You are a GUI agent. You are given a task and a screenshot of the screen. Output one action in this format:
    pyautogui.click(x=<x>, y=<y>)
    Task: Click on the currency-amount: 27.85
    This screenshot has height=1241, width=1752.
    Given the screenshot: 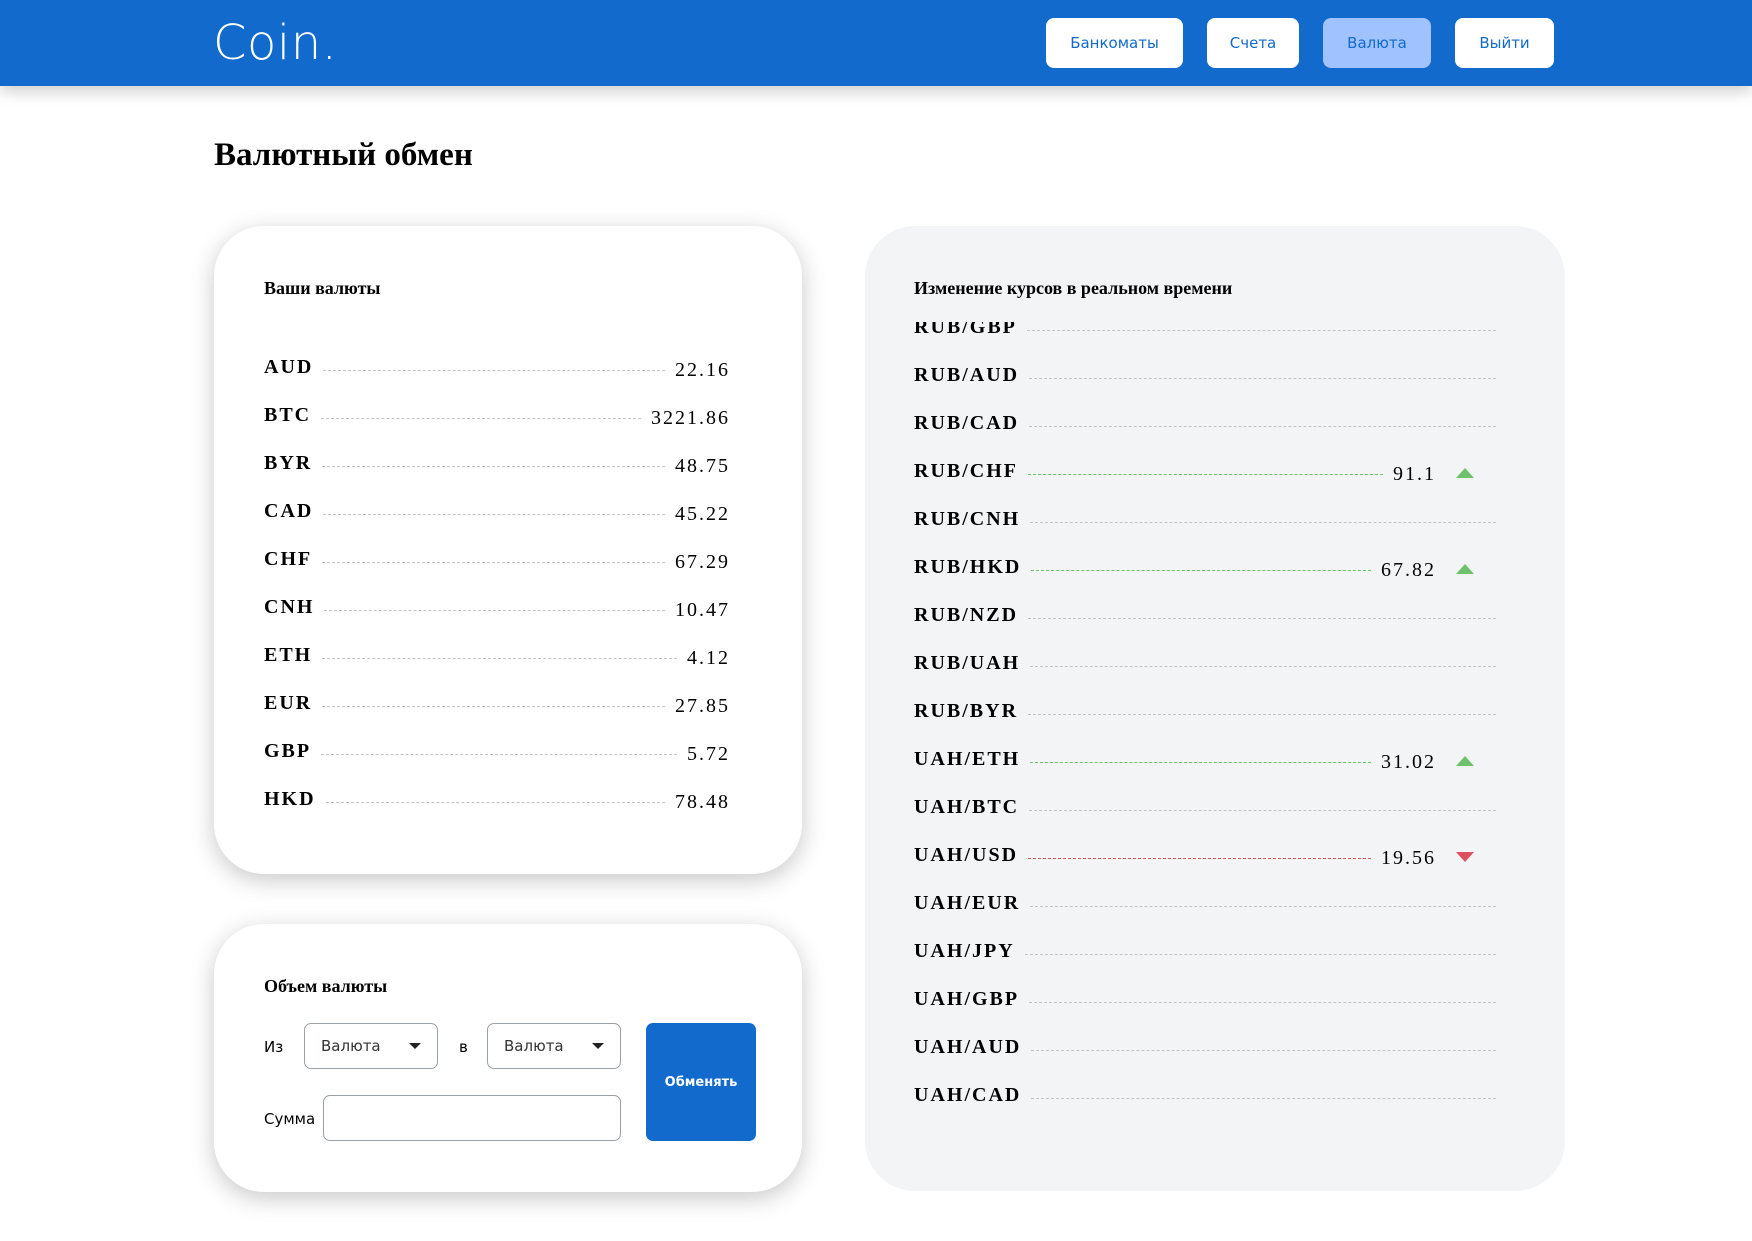 What is the action you would take?
    pyautogui.click(x=702, y=705)
    